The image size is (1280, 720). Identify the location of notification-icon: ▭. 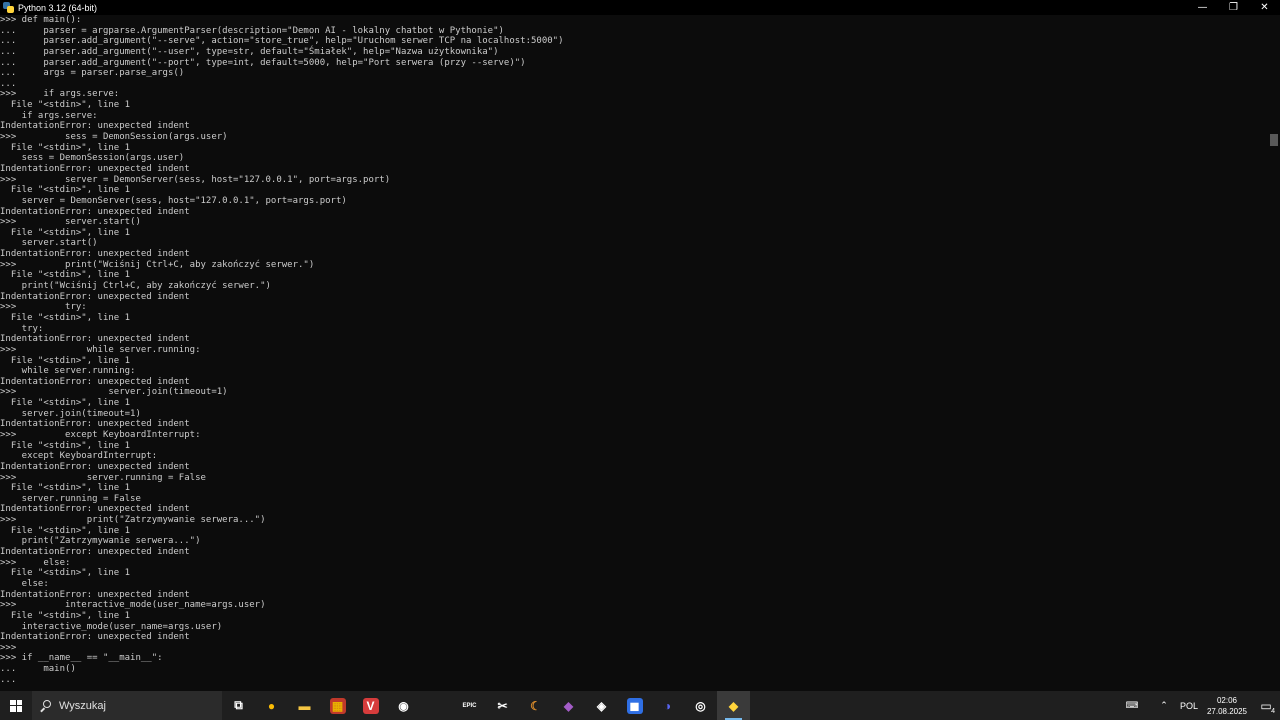
(1266, 705).